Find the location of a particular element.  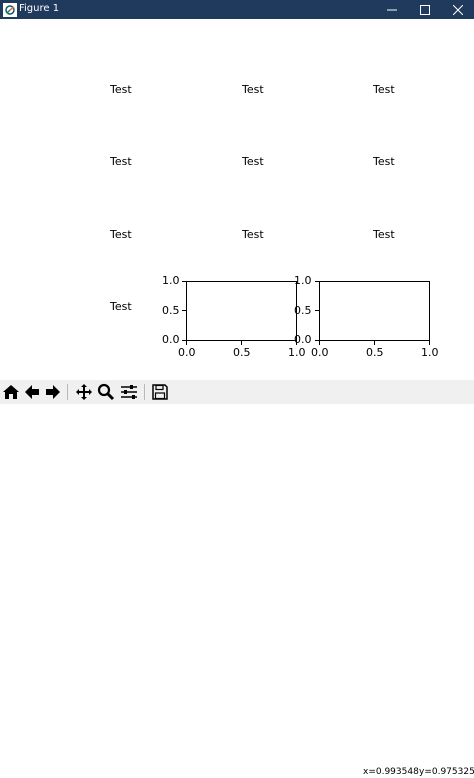

back-button is located at coordinates (32, 392).